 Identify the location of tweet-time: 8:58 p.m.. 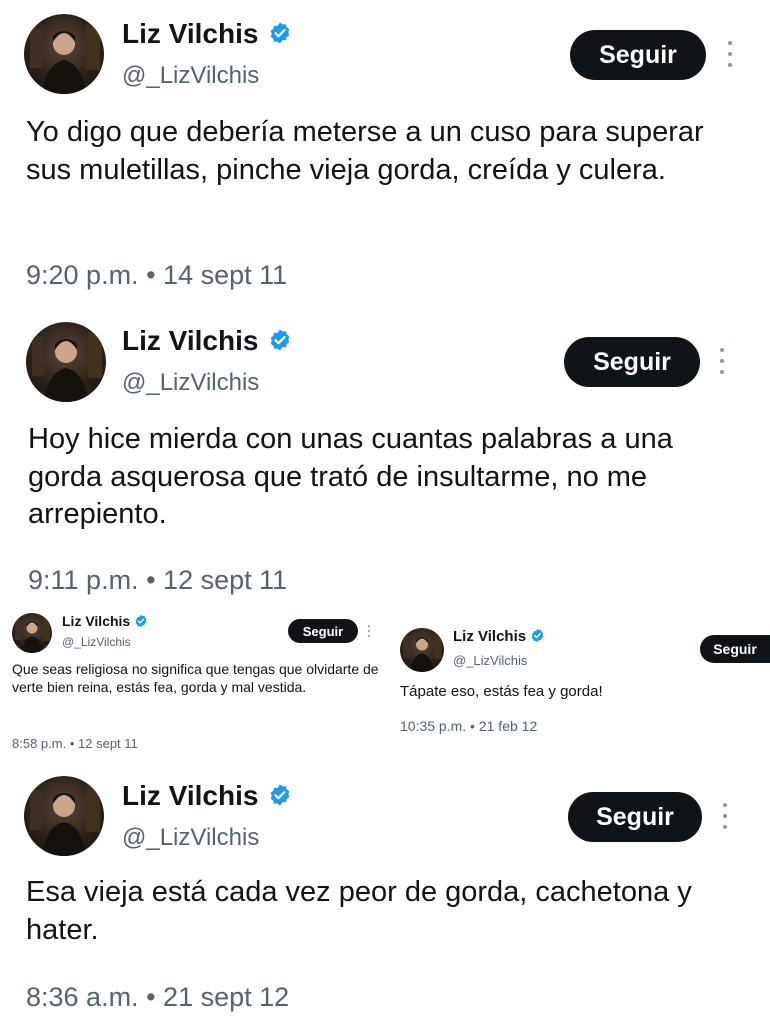
(39, 743).